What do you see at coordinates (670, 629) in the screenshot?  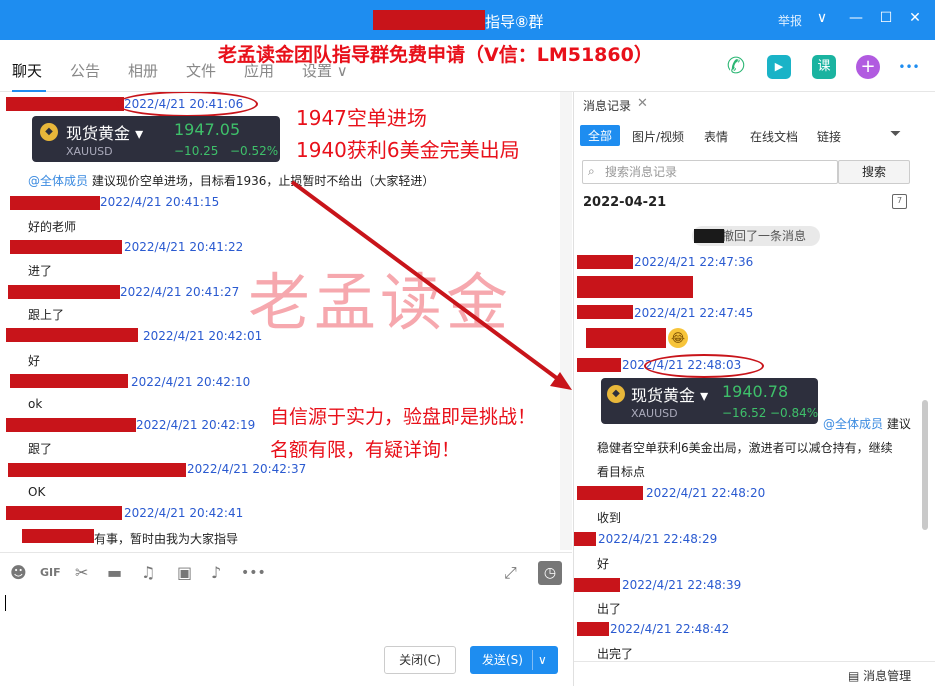 I see `message-time: 2022/4/21 22:48:42` at bounding box center [670, 629].